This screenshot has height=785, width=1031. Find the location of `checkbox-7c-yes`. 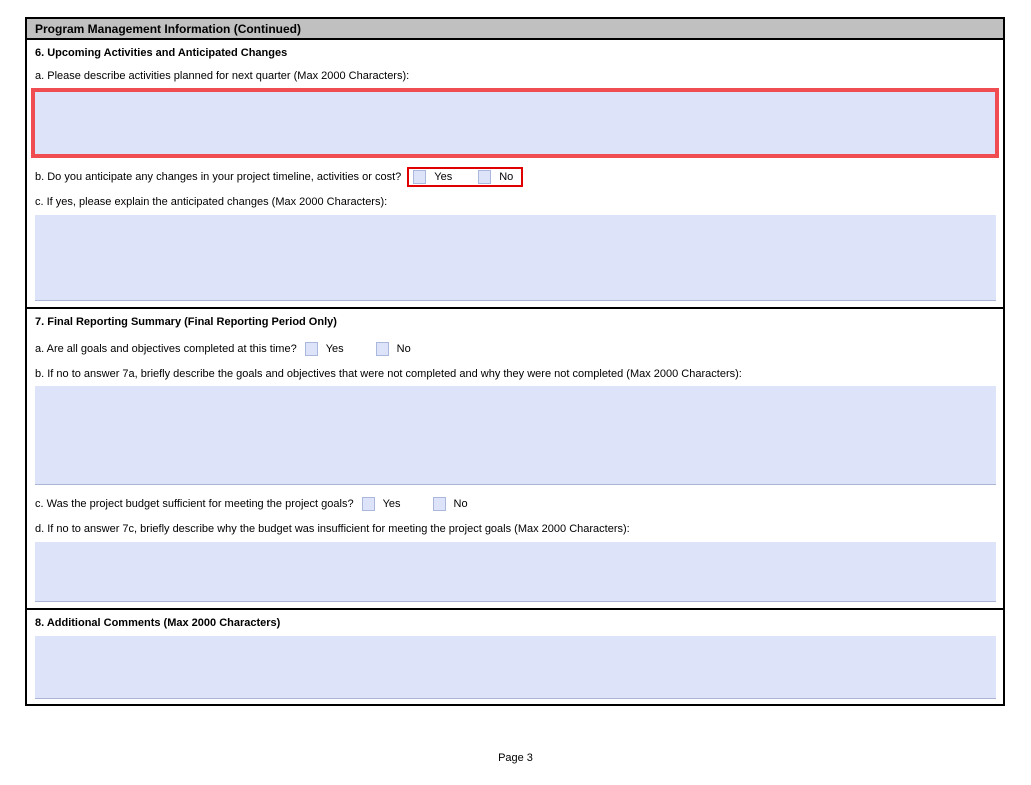

checkbox-7c-yes is located at coordinates (368, 504).